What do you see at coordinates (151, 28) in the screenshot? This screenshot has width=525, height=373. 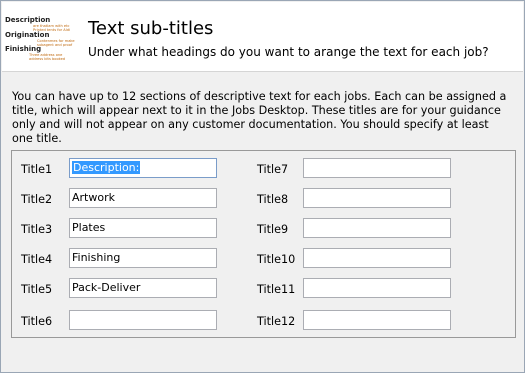 I see `page-title: Text sub-titles` at bounding box center [151, 28].